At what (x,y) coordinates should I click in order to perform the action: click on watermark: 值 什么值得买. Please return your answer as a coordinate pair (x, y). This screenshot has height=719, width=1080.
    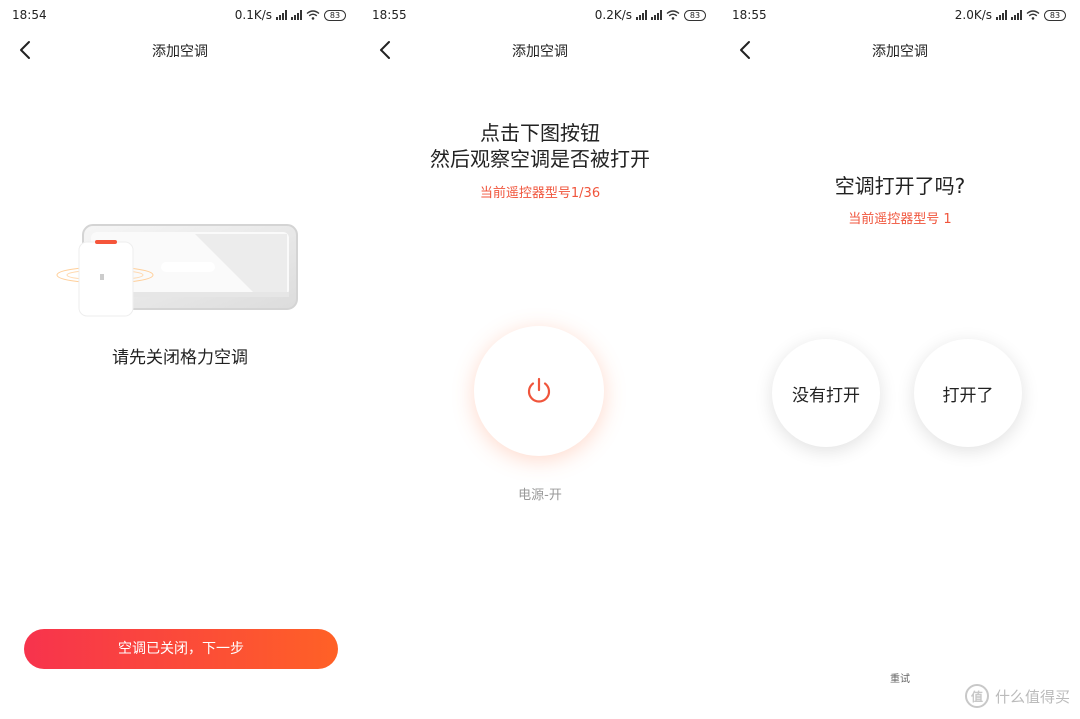
    Looking at the image, I should click on (1017, 696).